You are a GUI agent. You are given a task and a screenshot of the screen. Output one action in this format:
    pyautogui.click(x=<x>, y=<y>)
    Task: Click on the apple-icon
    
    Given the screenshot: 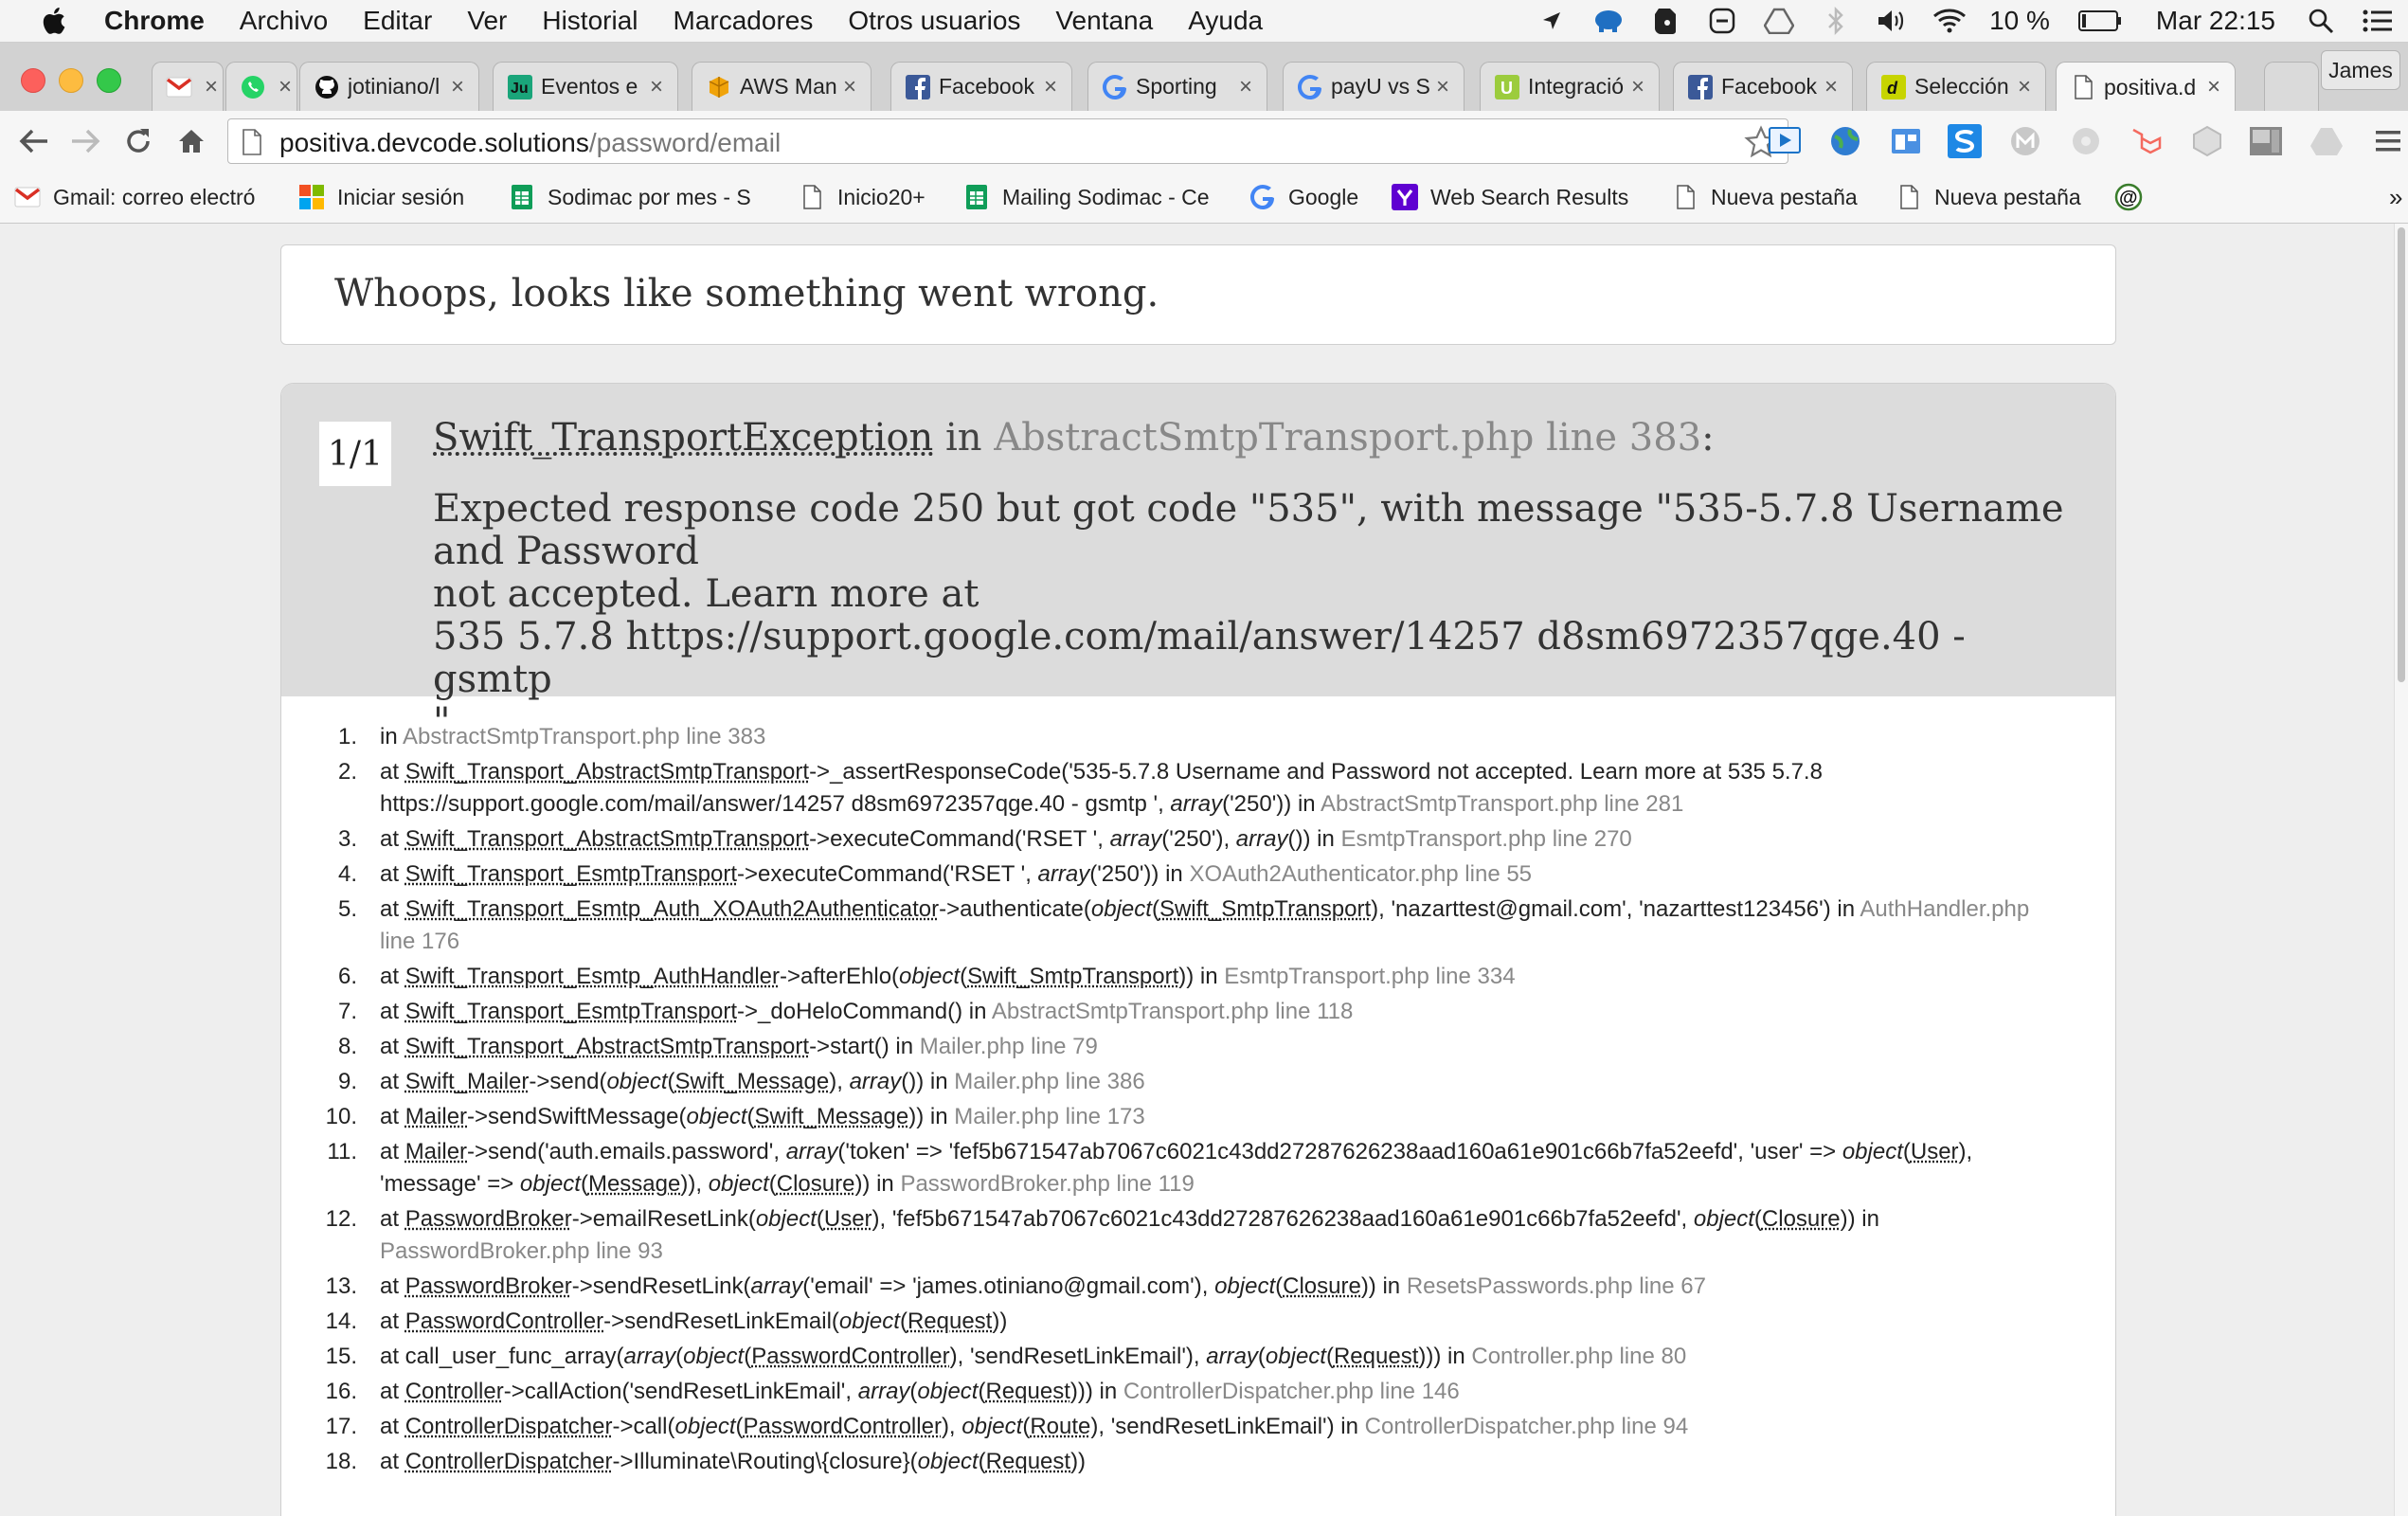 What is the action you would take?
    pyautogui.click(x=55, y=21)
    